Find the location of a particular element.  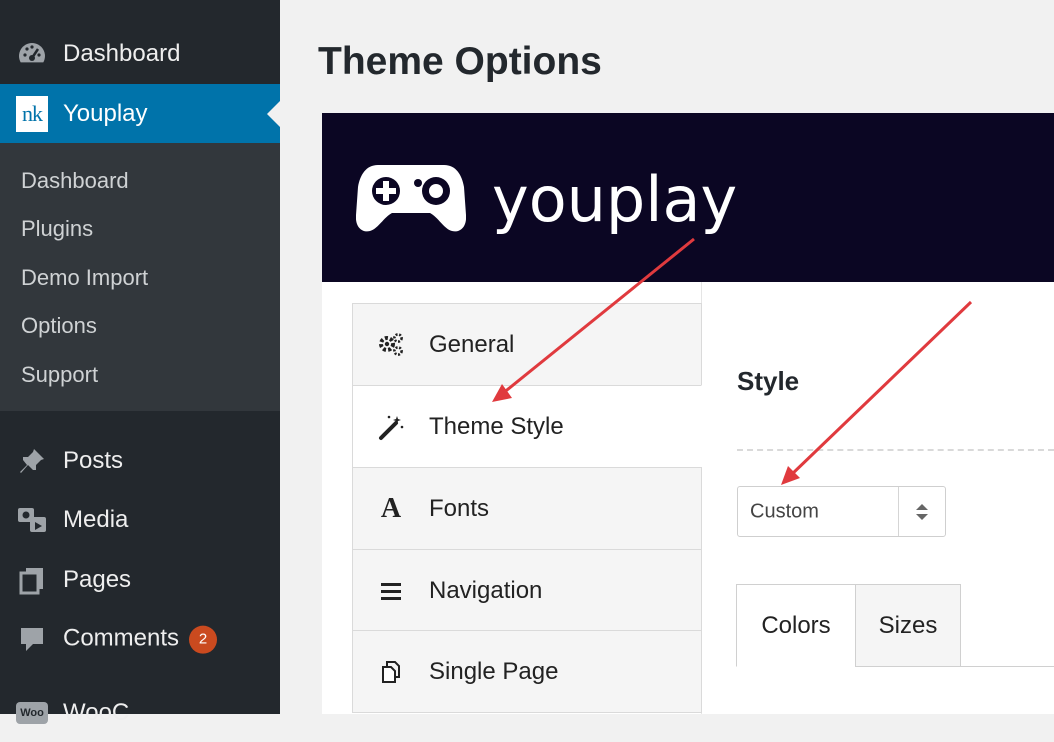

sidebar-item-posts: Posts is located at coordinates (140, 461).